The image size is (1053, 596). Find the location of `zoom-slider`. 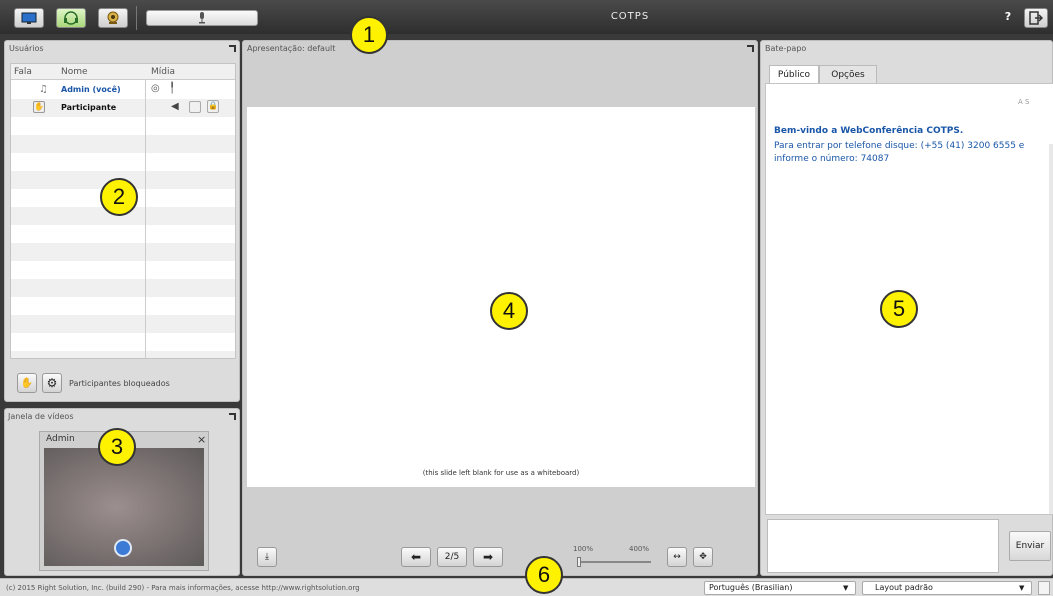

zoom-slider is located at coordinates (614, 562).